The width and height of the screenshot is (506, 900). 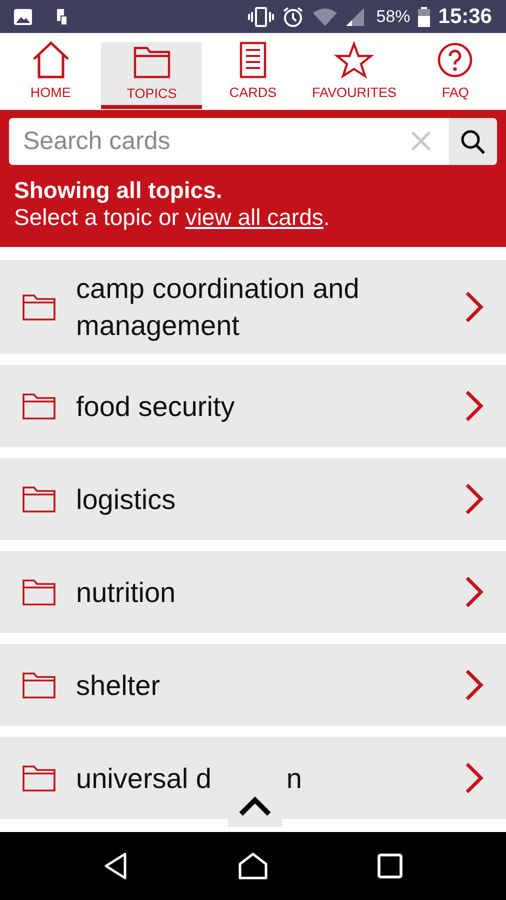 What do you see at coordinates (294, 778) in the screenshot?
I see `topic-label: n` at bounding box center [294, 778].